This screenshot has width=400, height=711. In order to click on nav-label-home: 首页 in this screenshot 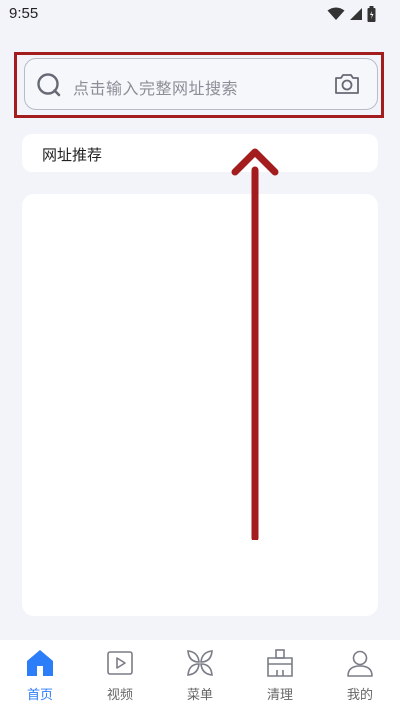, I will do `click(39, 695)`.